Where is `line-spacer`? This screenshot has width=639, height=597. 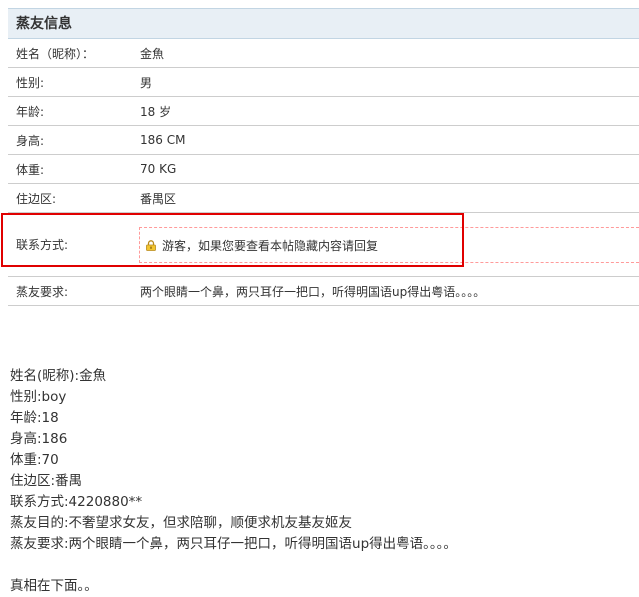 line-spacer is located at coordinates (233, 565).